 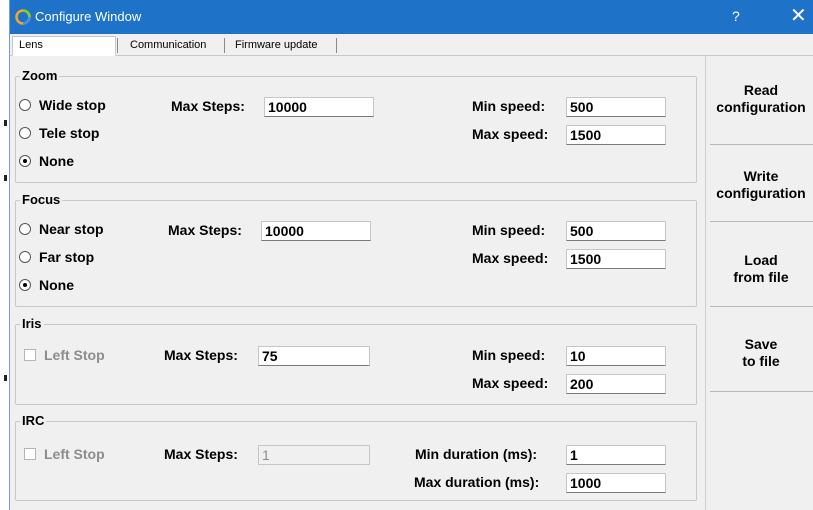 What do you see at coordinates (168, 45) in the screenshot?
I see `tab-communication: Communication` at bounding box center [168, 45].